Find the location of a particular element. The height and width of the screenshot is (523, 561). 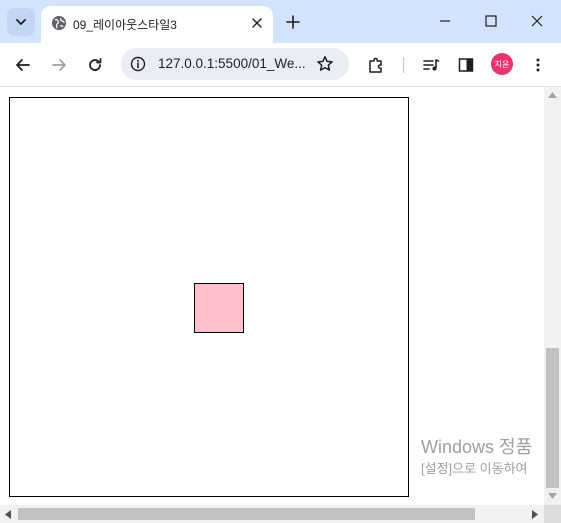

tab-active: 09_레이아웃스타일3 is located at coordinates (157, 24).